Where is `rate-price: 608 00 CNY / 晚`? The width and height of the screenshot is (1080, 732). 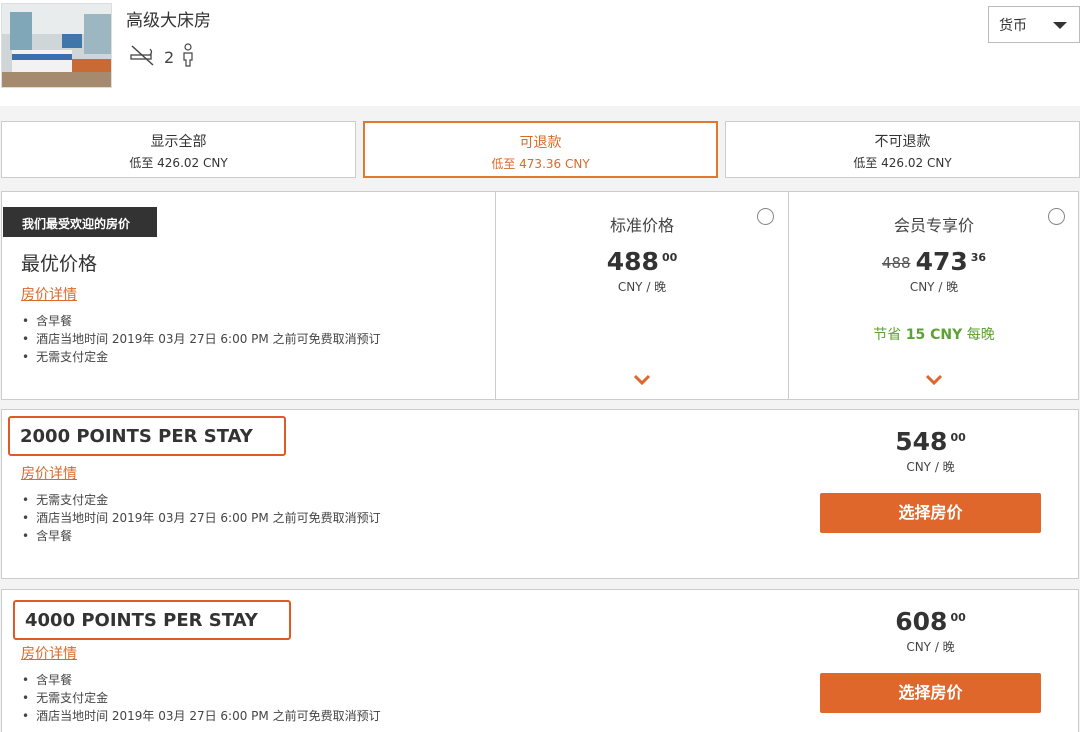 rate-price: 608 00 CNY / 晚 is located at coordinates (930, 631).